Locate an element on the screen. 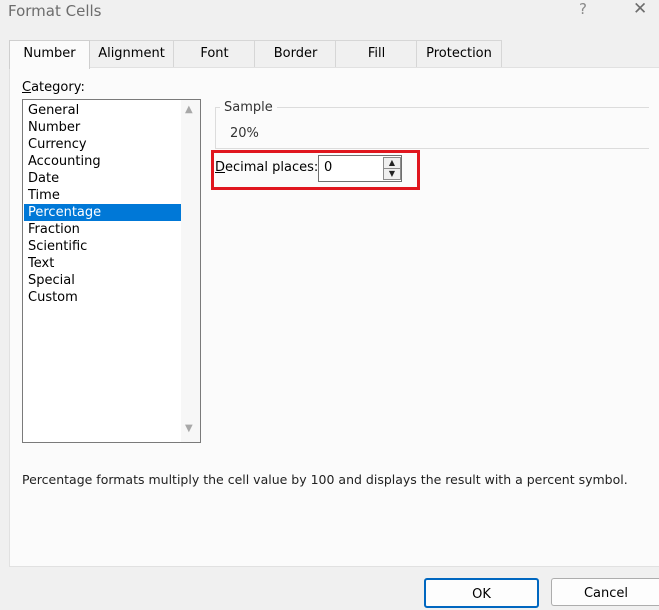 This screenshot has width=659, height=610. close-icon: ✕ is located at coordinates (640, 9).